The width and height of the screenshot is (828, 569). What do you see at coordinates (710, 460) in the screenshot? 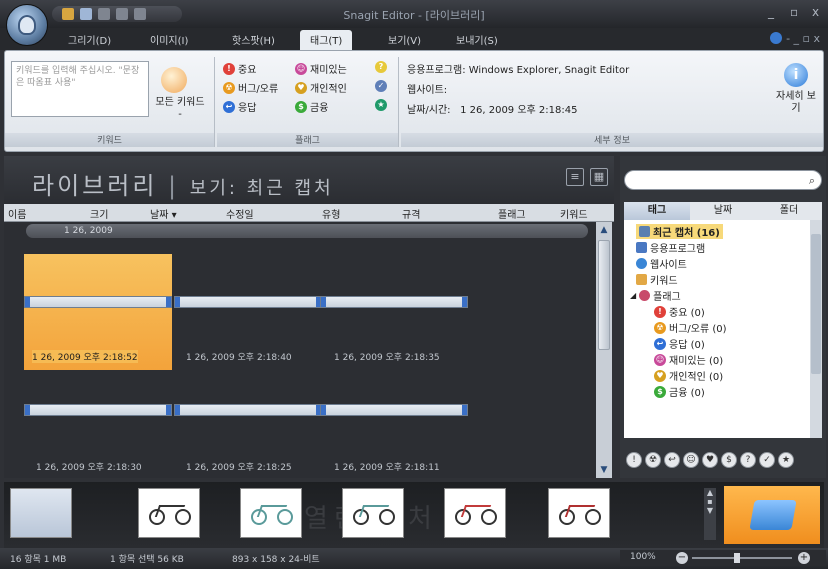
I see `personal-flag-icon: ♥` at bounding box center [710, 460].